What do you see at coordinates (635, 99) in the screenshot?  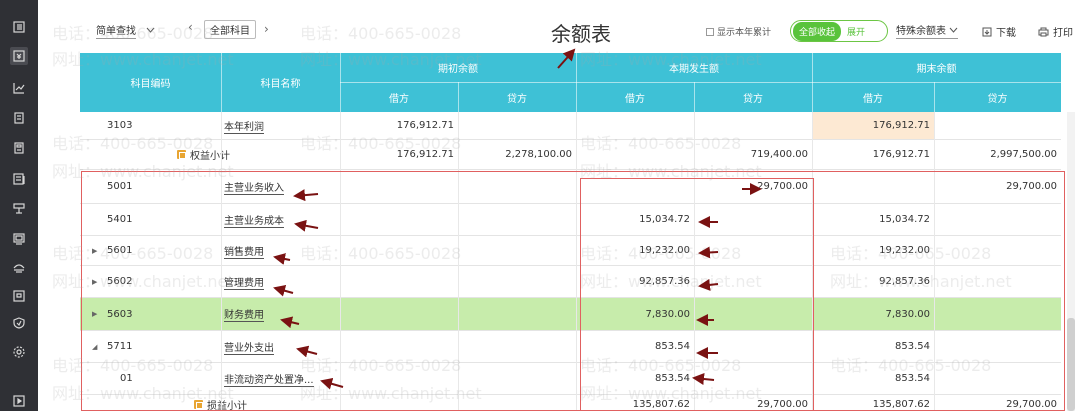 I see `header-current-debit: 借方` at bounding box center [635, 99].